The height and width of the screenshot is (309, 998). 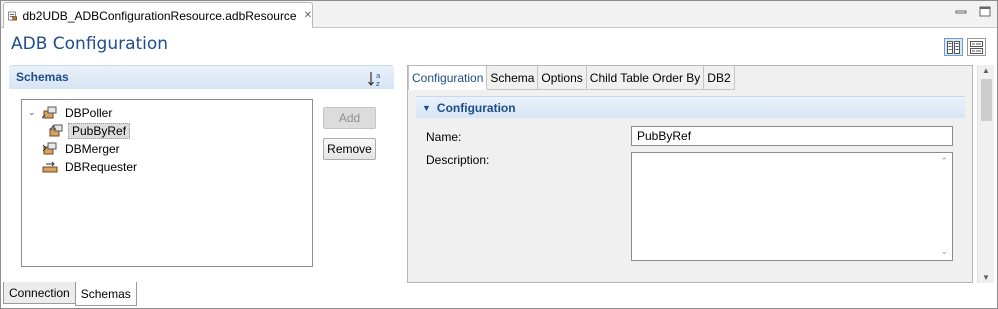 I want to click on description-field: ⌃ ⌄, so click(x=792, y=206).